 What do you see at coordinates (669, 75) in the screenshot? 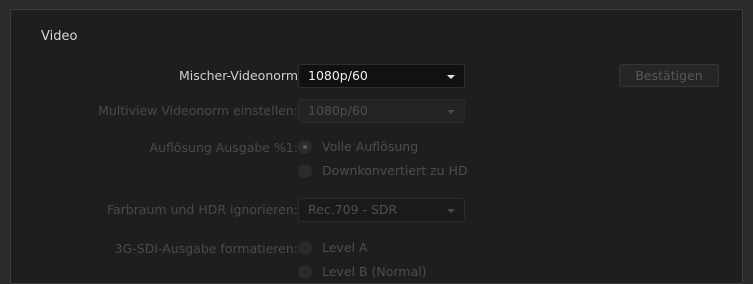
I see `confirm-button: Bestätigen` at bounding box center [669, 75].